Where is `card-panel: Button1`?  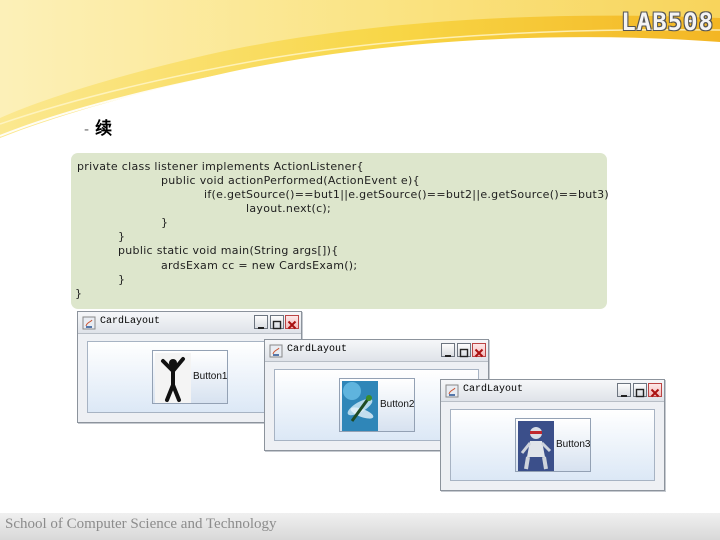 card-panel: Button1 is located at coordinates (189, 377).